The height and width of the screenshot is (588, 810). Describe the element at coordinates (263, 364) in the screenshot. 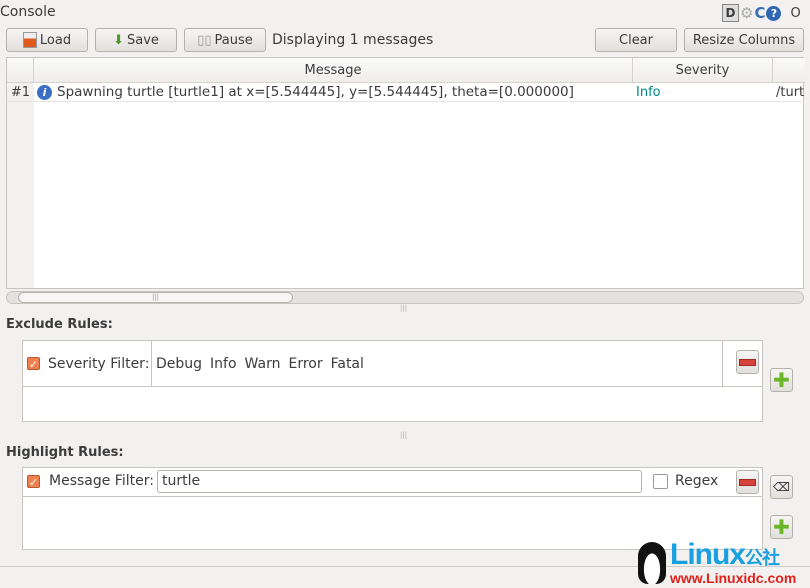

I see `severity-option: Warn` at that location.